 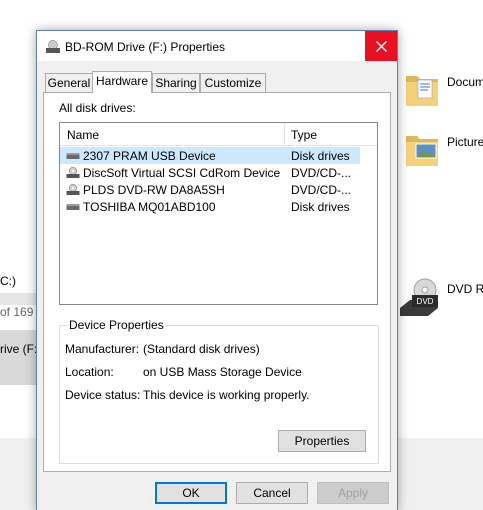 I want to click on close-button, so click(x=381, y=46).